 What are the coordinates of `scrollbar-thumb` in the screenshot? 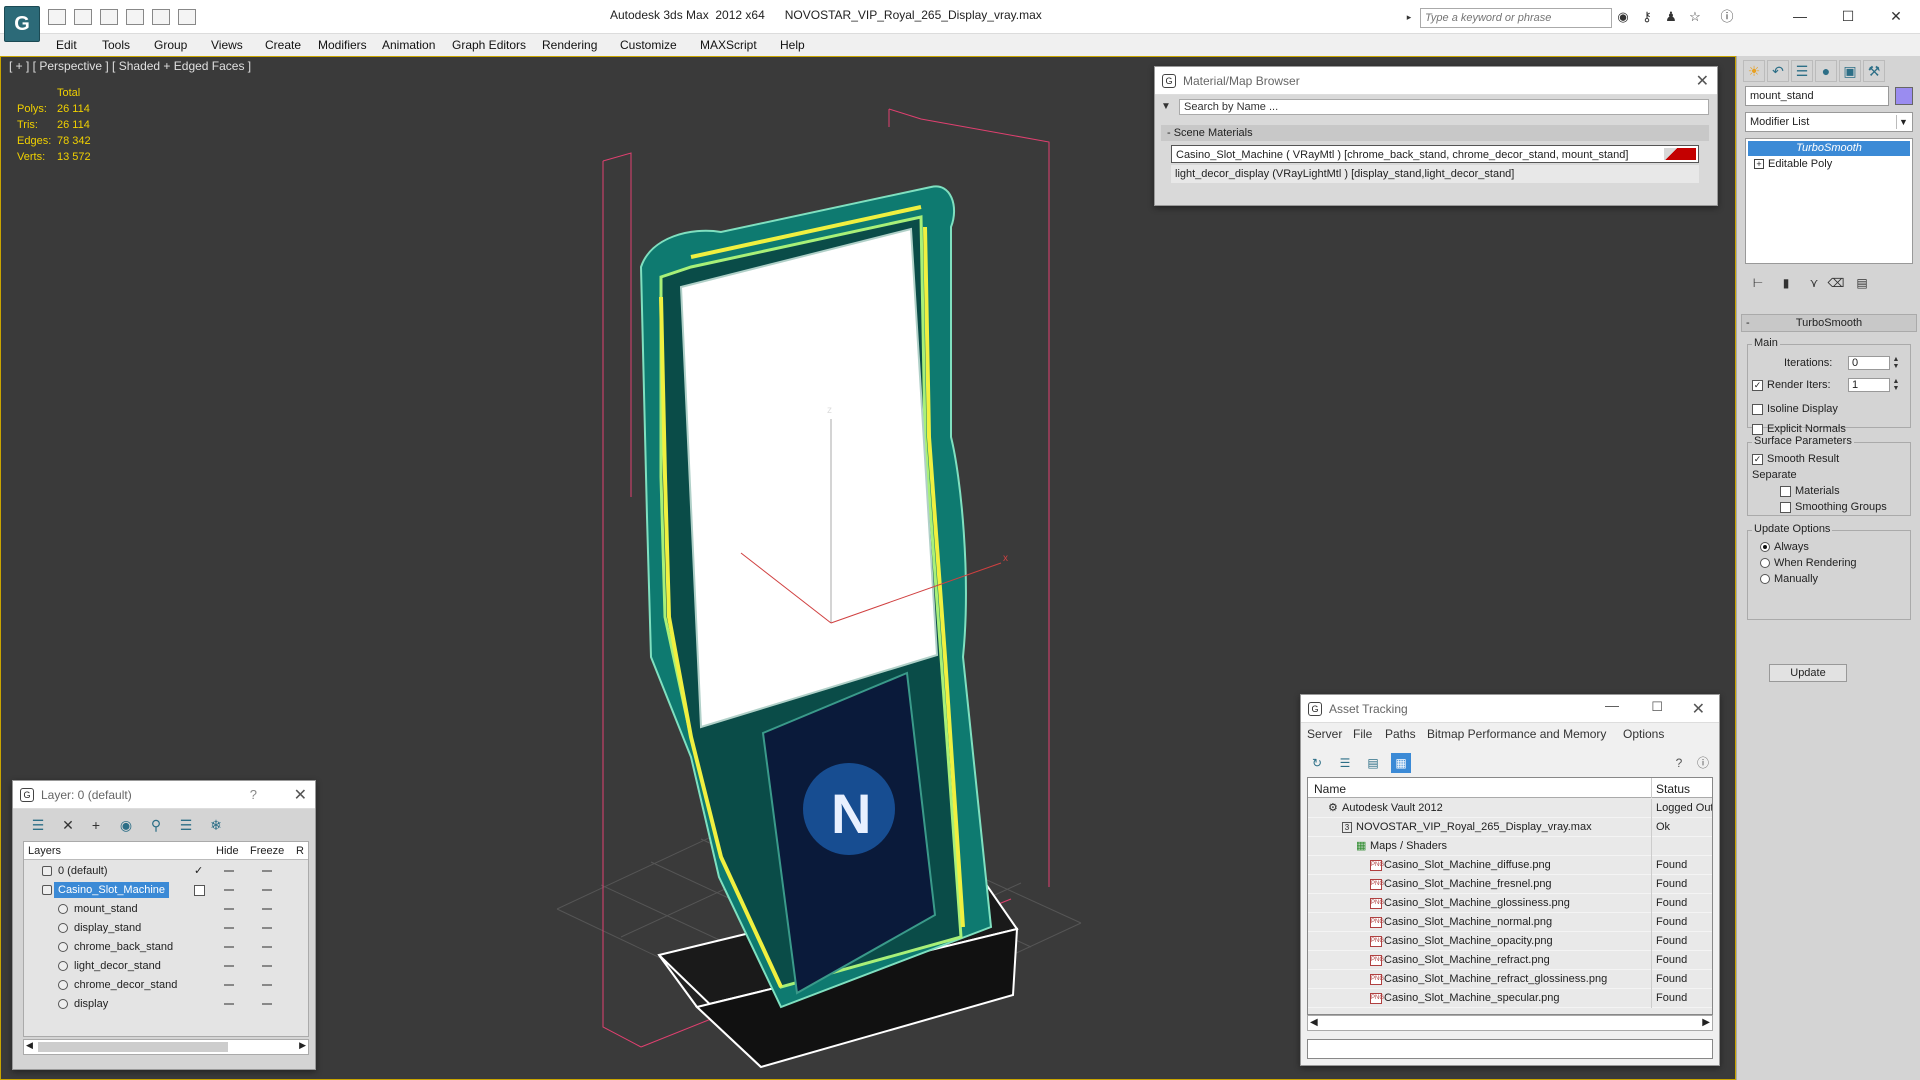 It's located at (133, 1047).